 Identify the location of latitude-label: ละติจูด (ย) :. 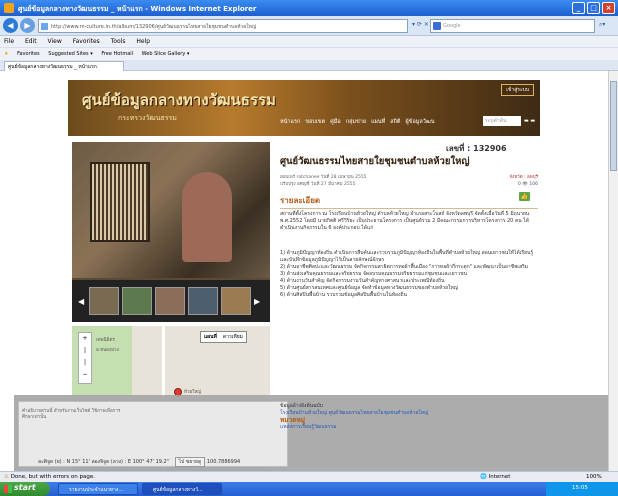
(51, 462).